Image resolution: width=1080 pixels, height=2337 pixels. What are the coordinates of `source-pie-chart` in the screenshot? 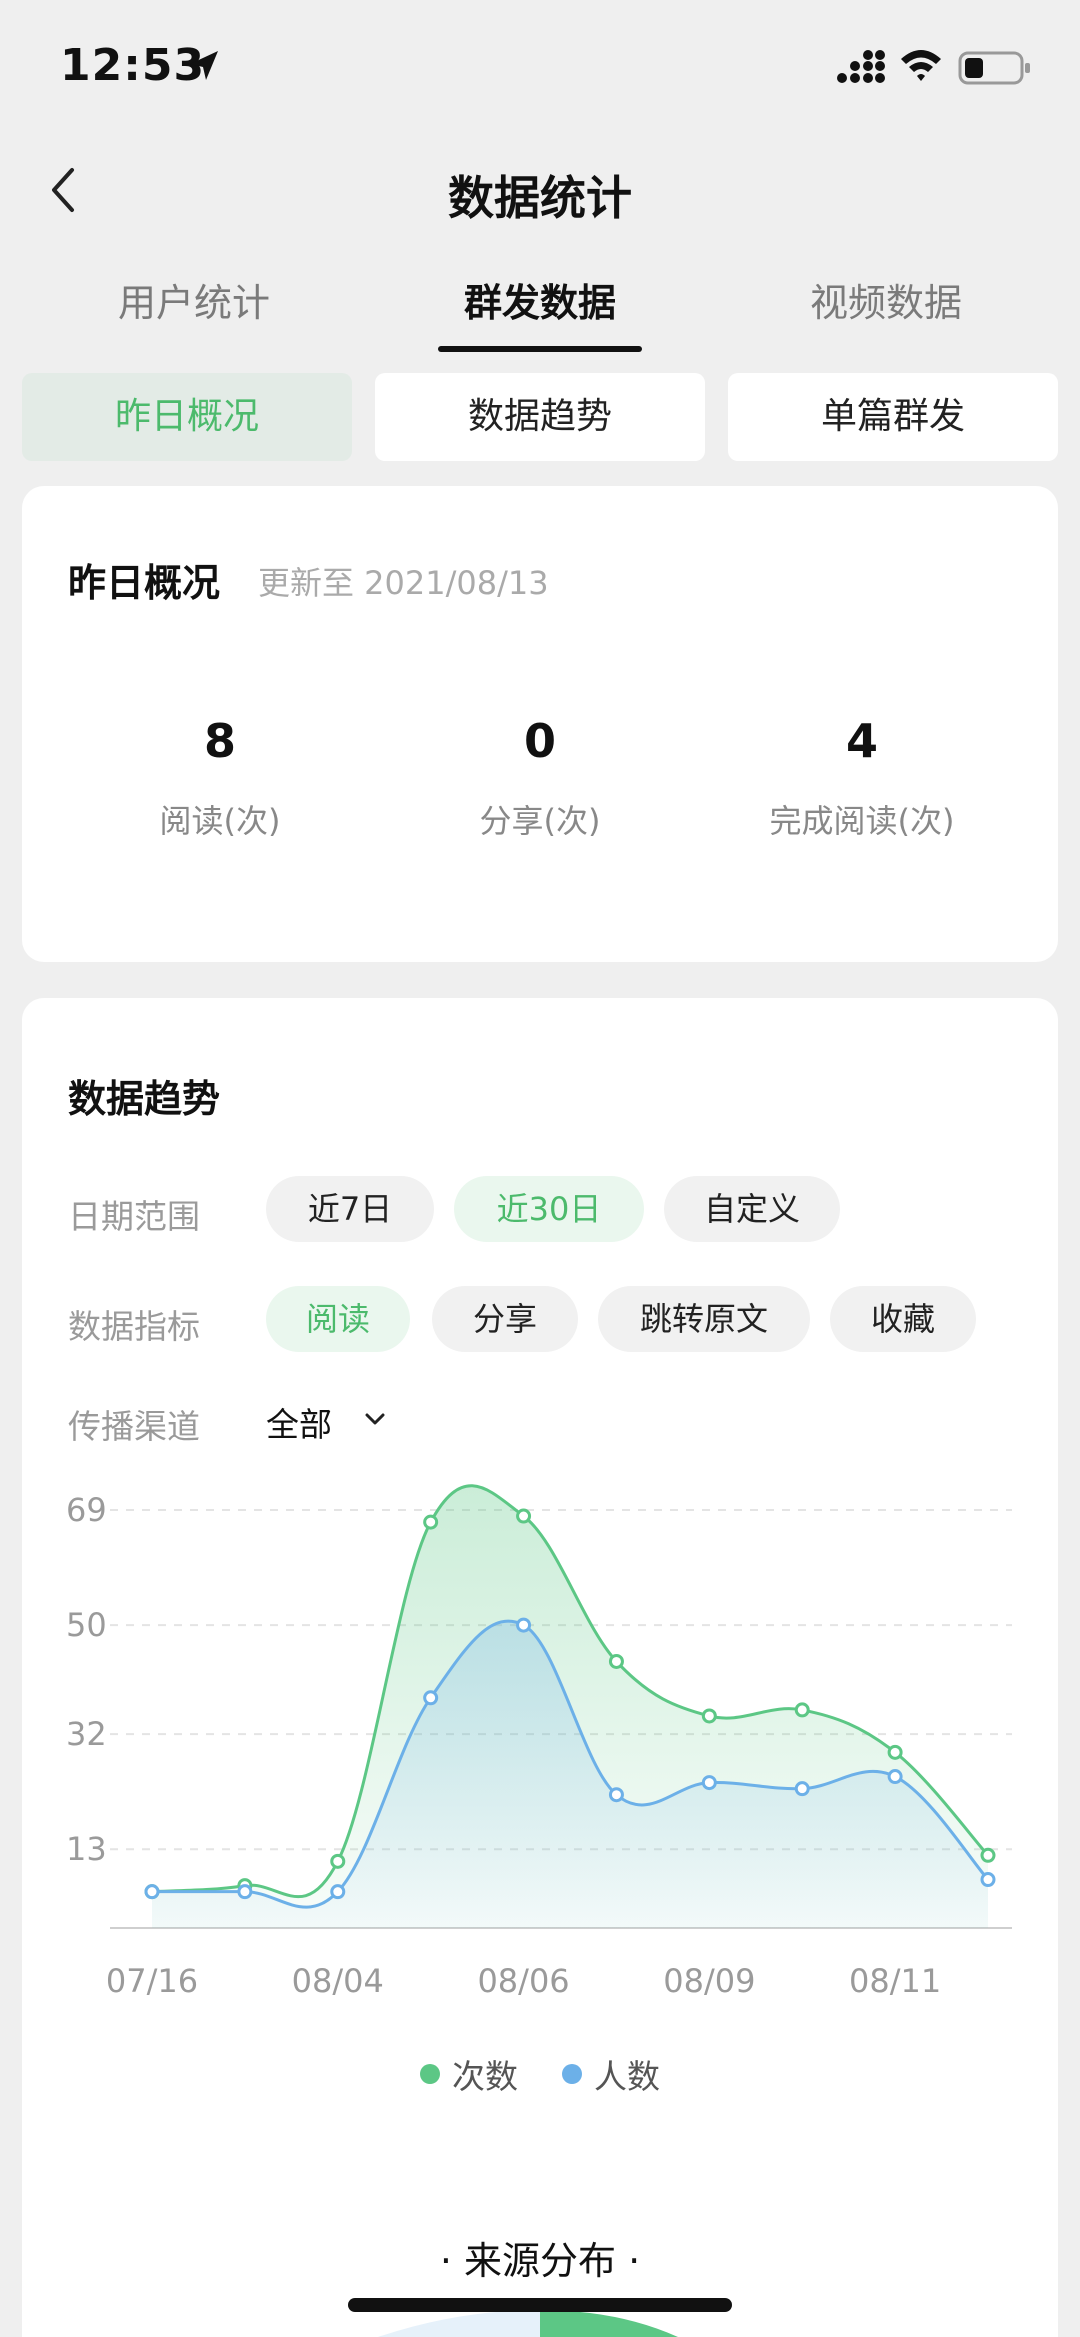 It's located at (528, 2323).